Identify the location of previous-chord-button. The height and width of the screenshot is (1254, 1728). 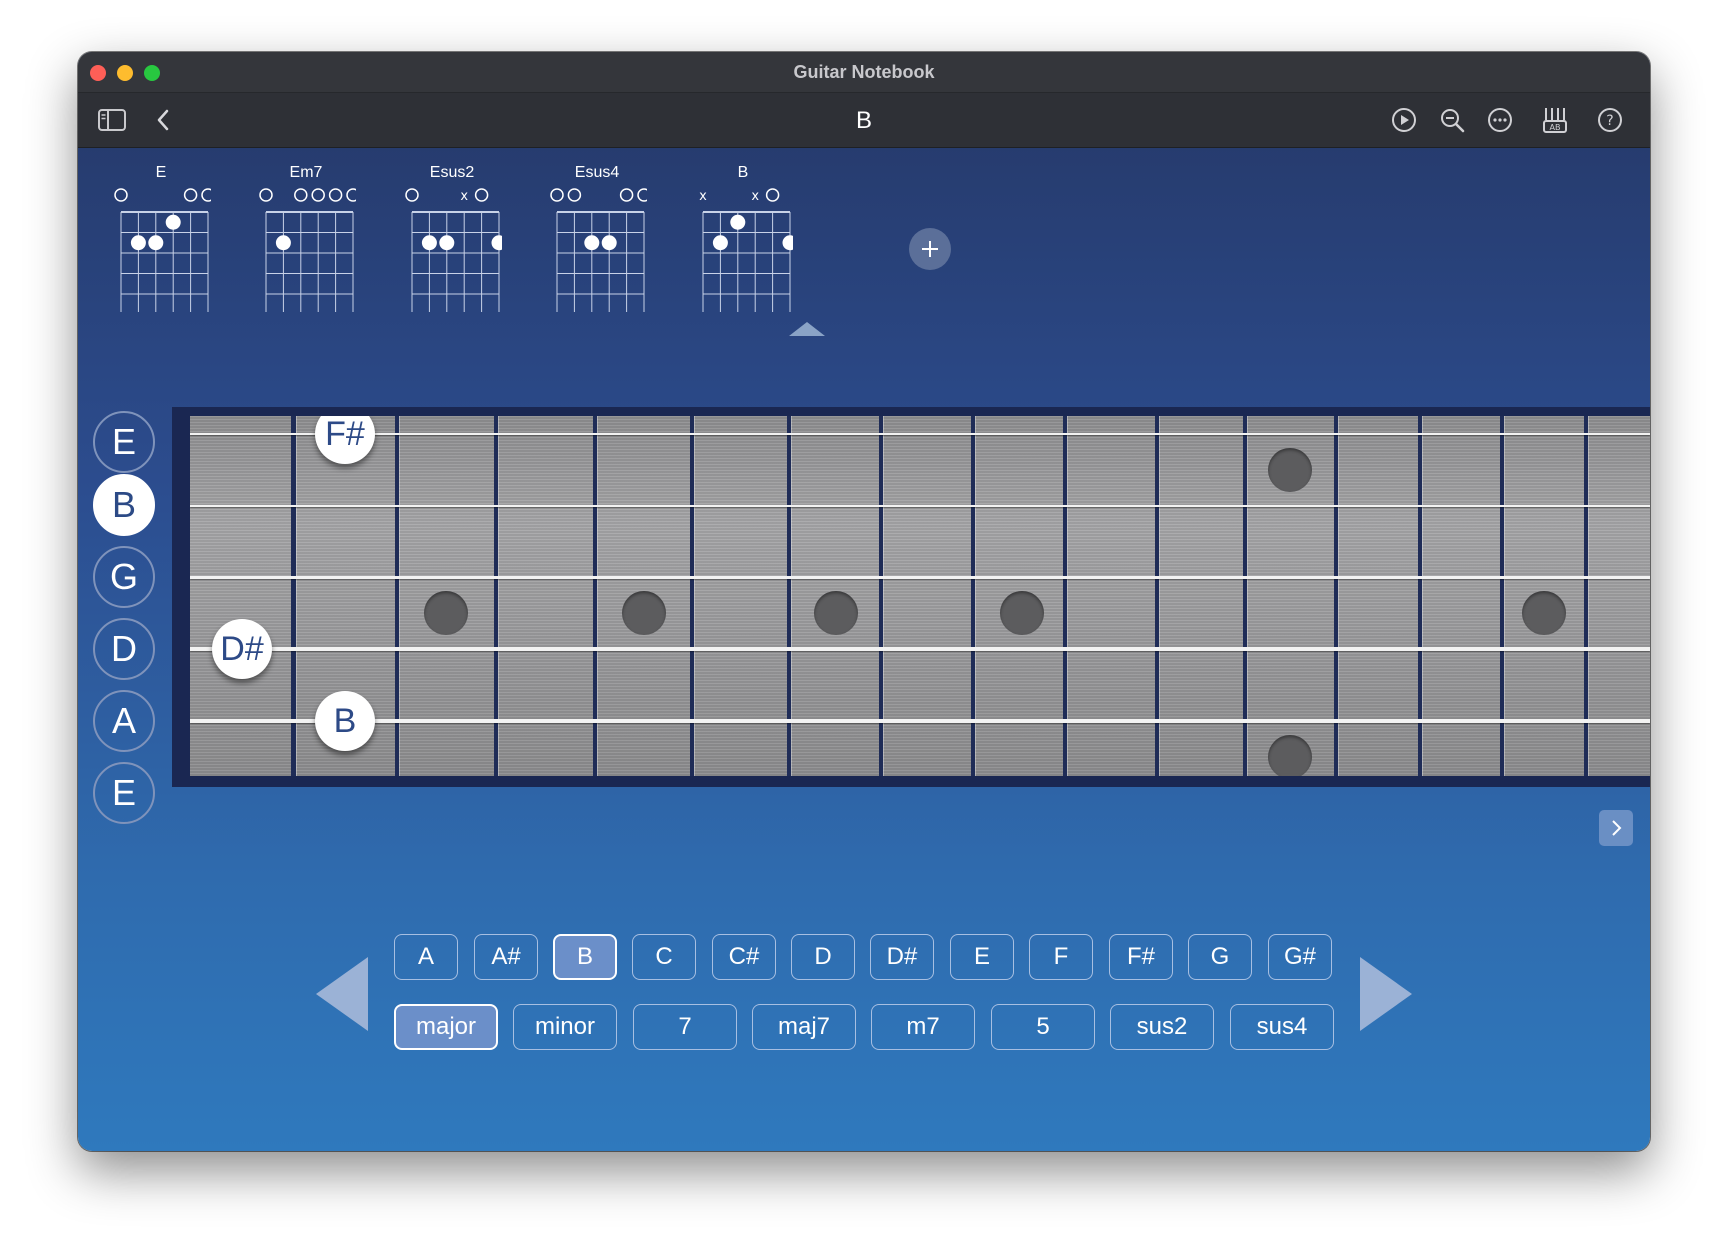
(343, 996).